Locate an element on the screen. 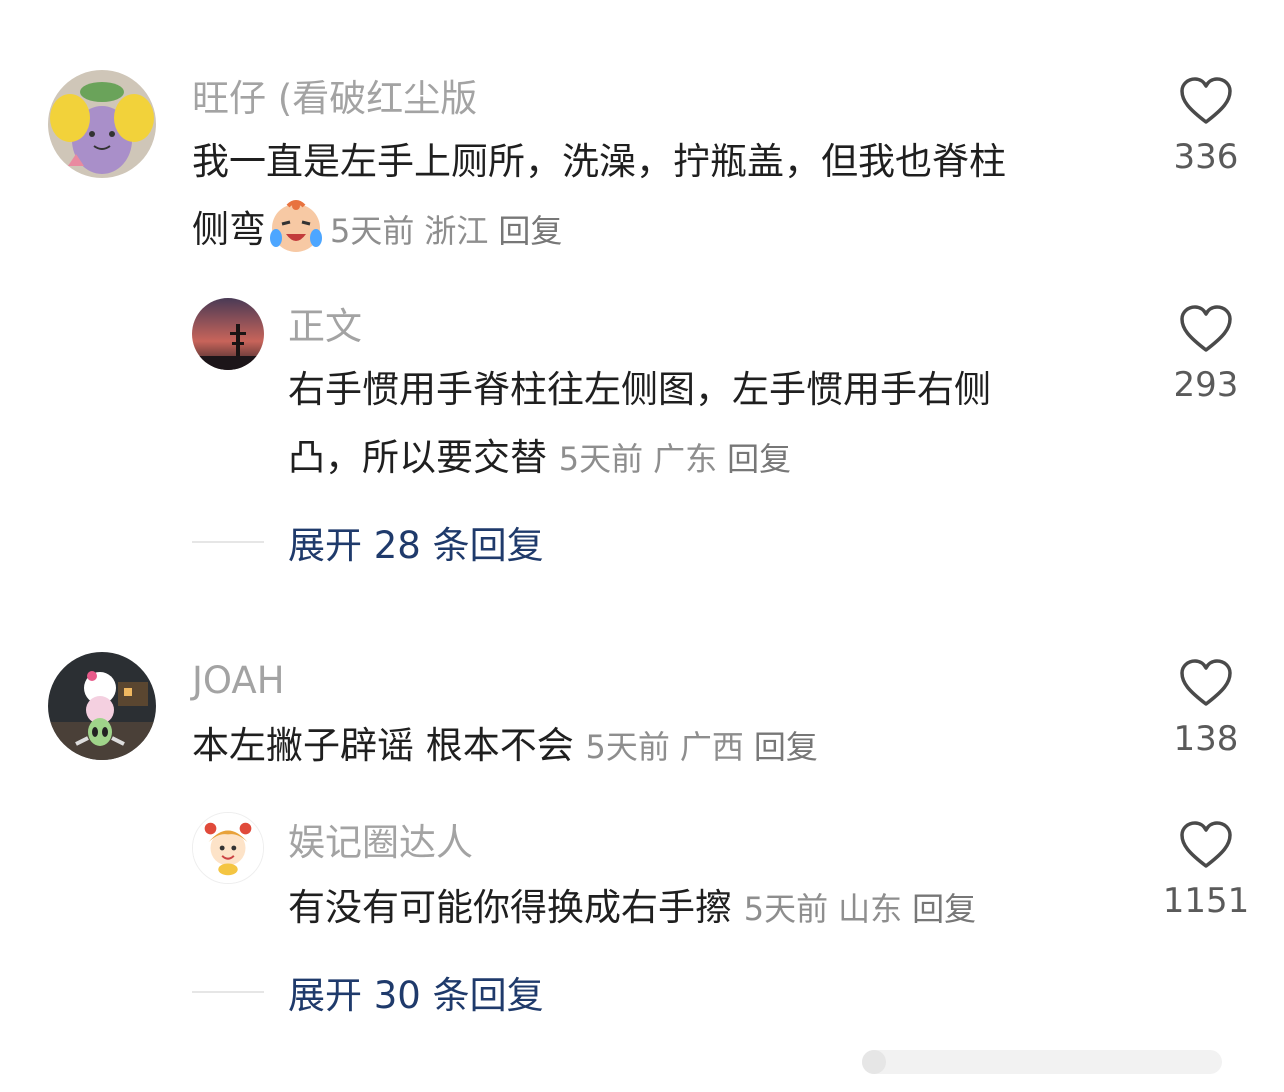  comment-meta: 5天前 浙江 回复 is located at coordinates (451, 231).